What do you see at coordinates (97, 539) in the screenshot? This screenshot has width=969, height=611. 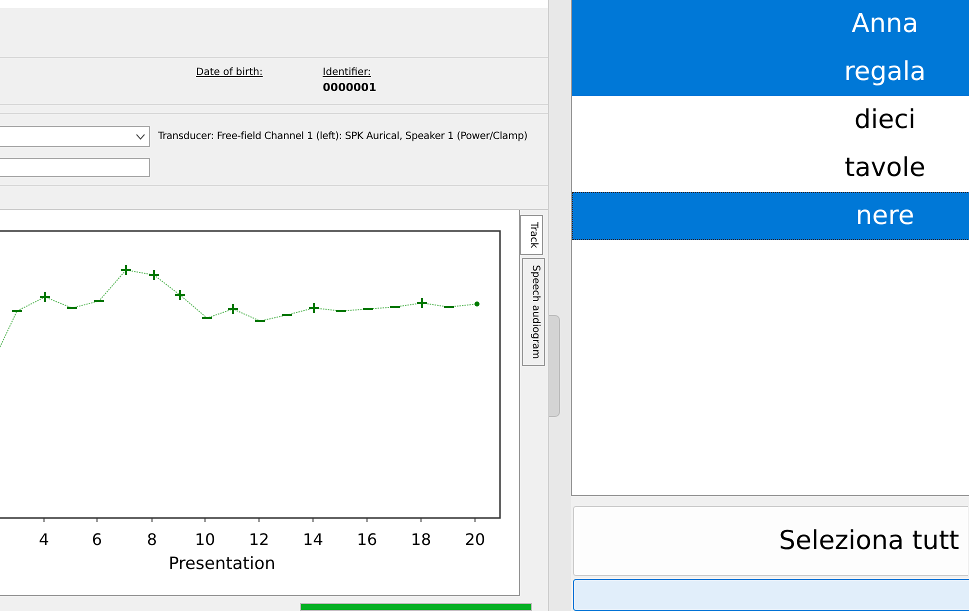 I see `x-tick-label: 6` at bounding box center [97, 539].